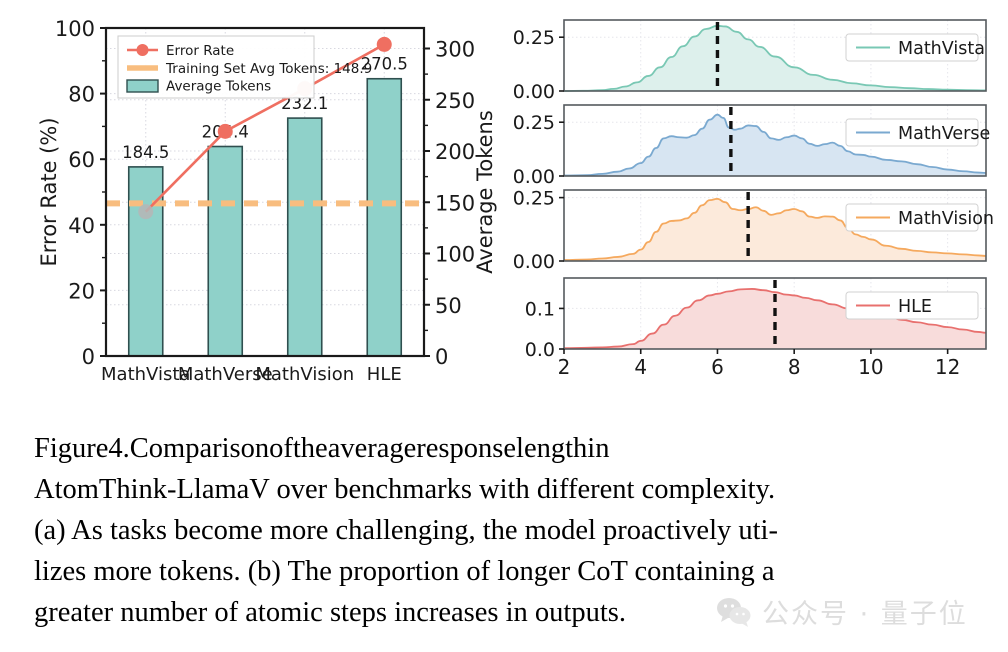 This screenshot has height=652, width=1008. I want to click on xtick-label: 6, so click(717, 367).